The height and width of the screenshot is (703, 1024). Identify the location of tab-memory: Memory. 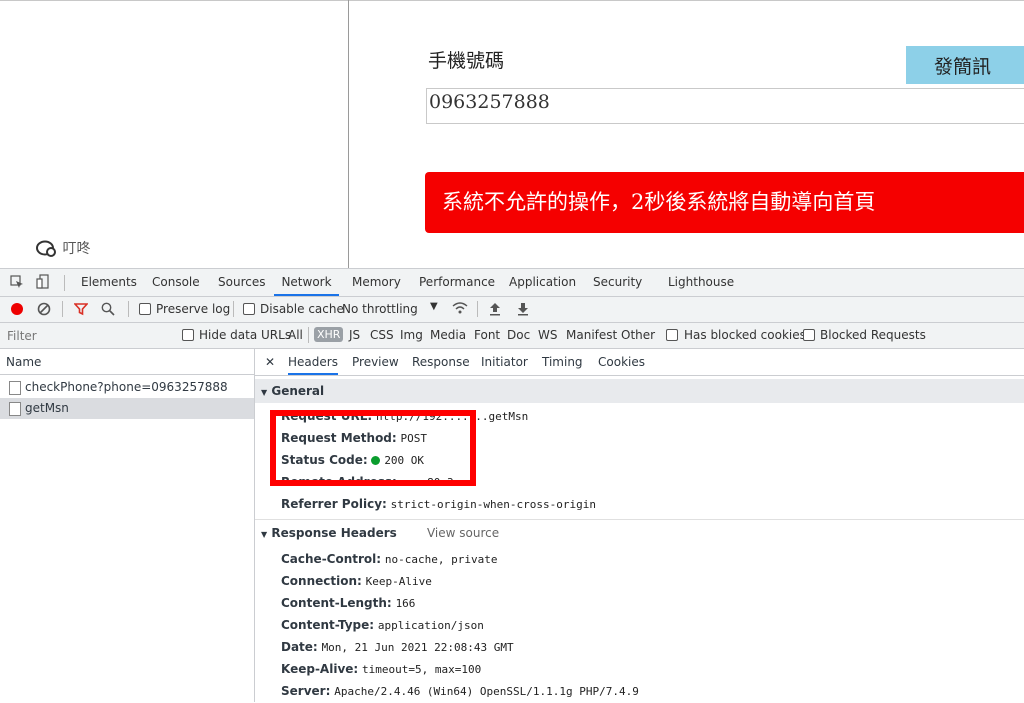
(376, 282).